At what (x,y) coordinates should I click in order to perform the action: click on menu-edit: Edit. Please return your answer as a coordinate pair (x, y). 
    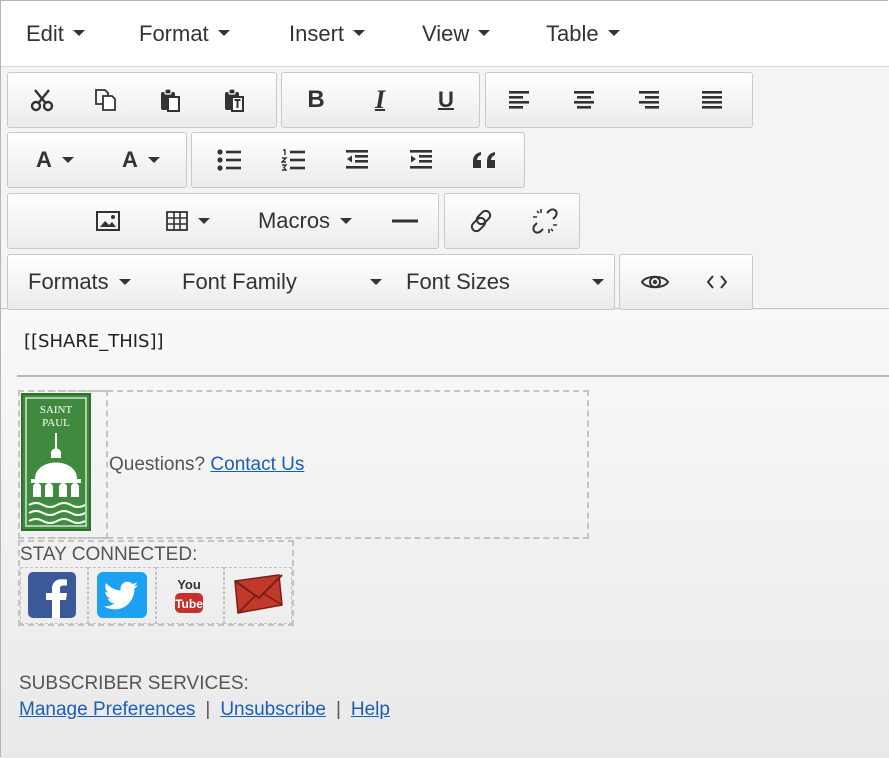
    Looking at the image, I should click on (55, 36).